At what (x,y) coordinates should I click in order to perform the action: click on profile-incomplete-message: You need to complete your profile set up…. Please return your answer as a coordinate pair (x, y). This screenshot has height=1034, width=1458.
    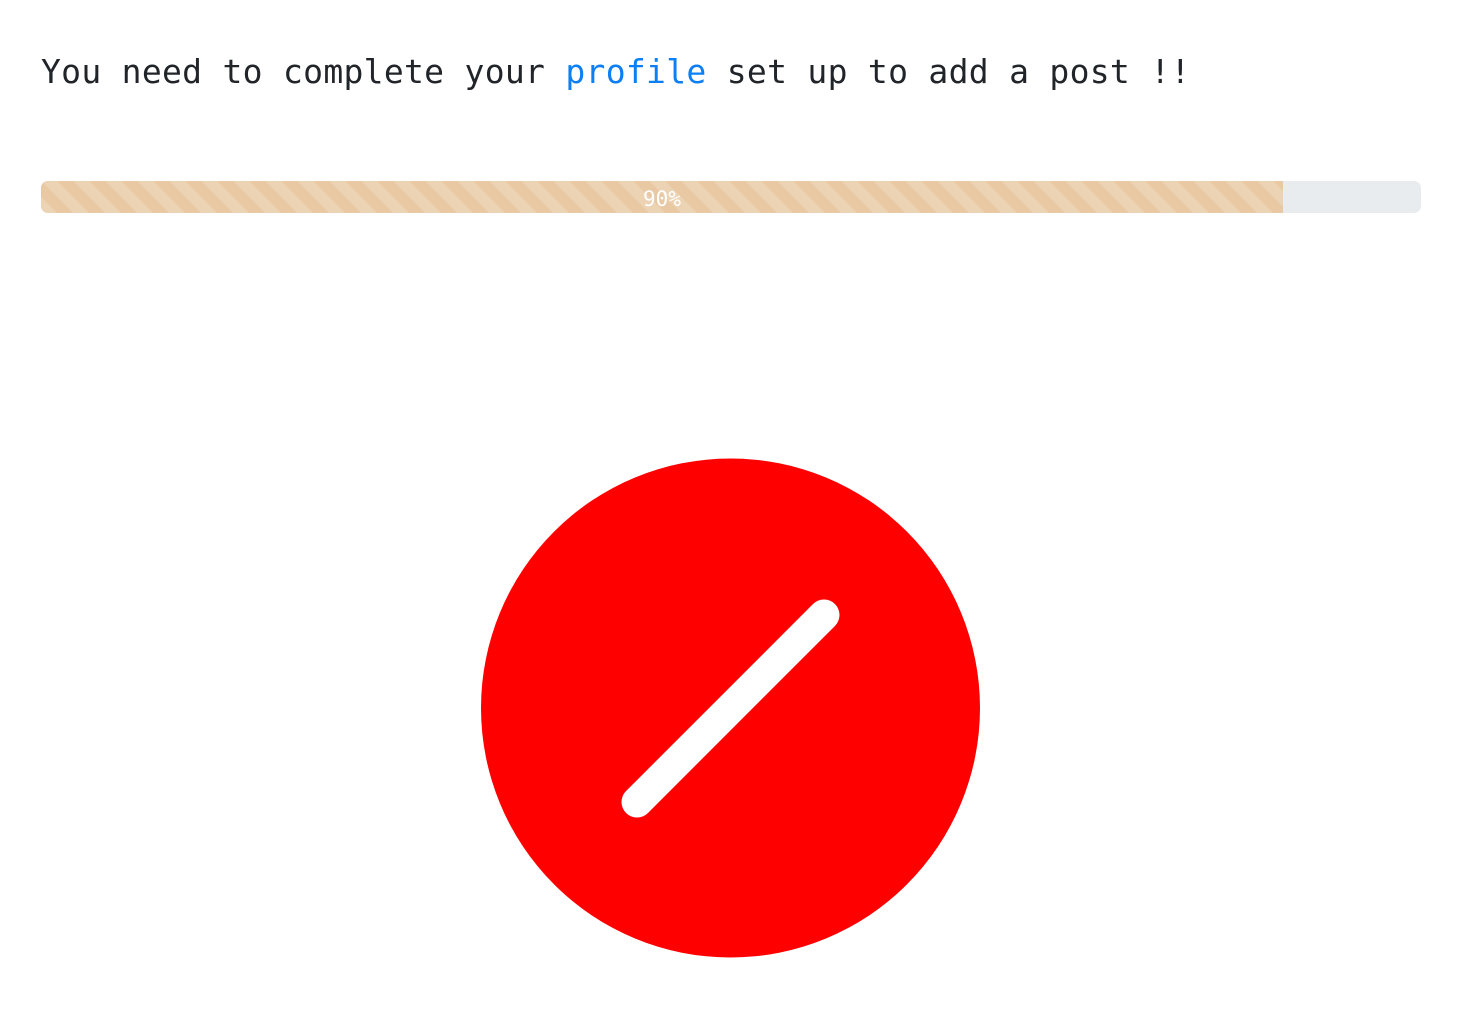
    Looking at the image, I should click on (616, 71).